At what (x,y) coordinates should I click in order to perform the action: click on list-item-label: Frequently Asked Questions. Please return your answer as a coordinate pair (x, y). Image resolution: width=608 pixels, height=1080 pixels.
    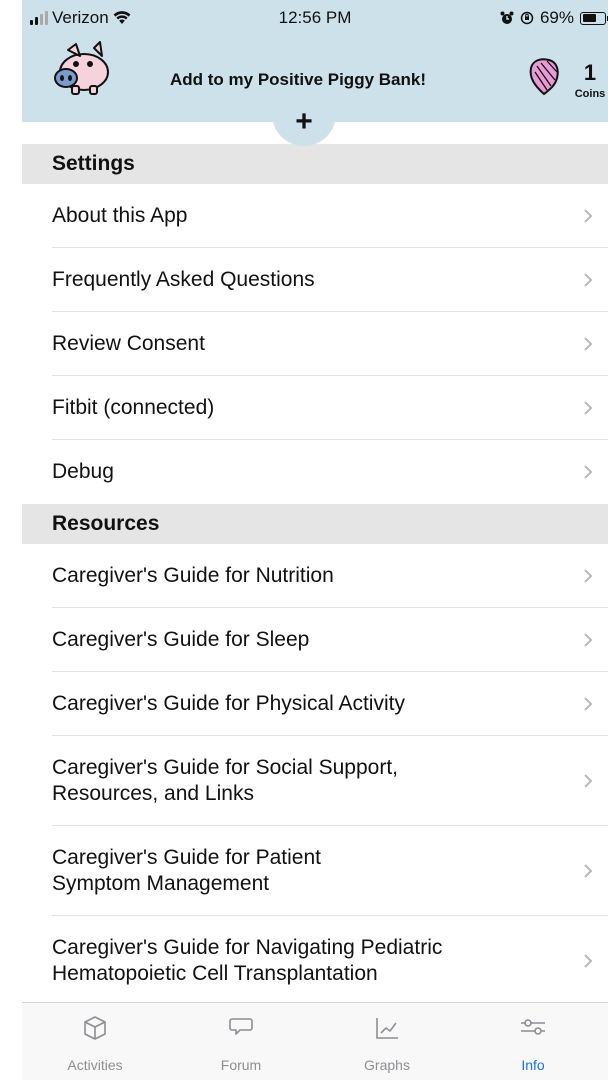
    Looking at the image, I should click on (183, 279).